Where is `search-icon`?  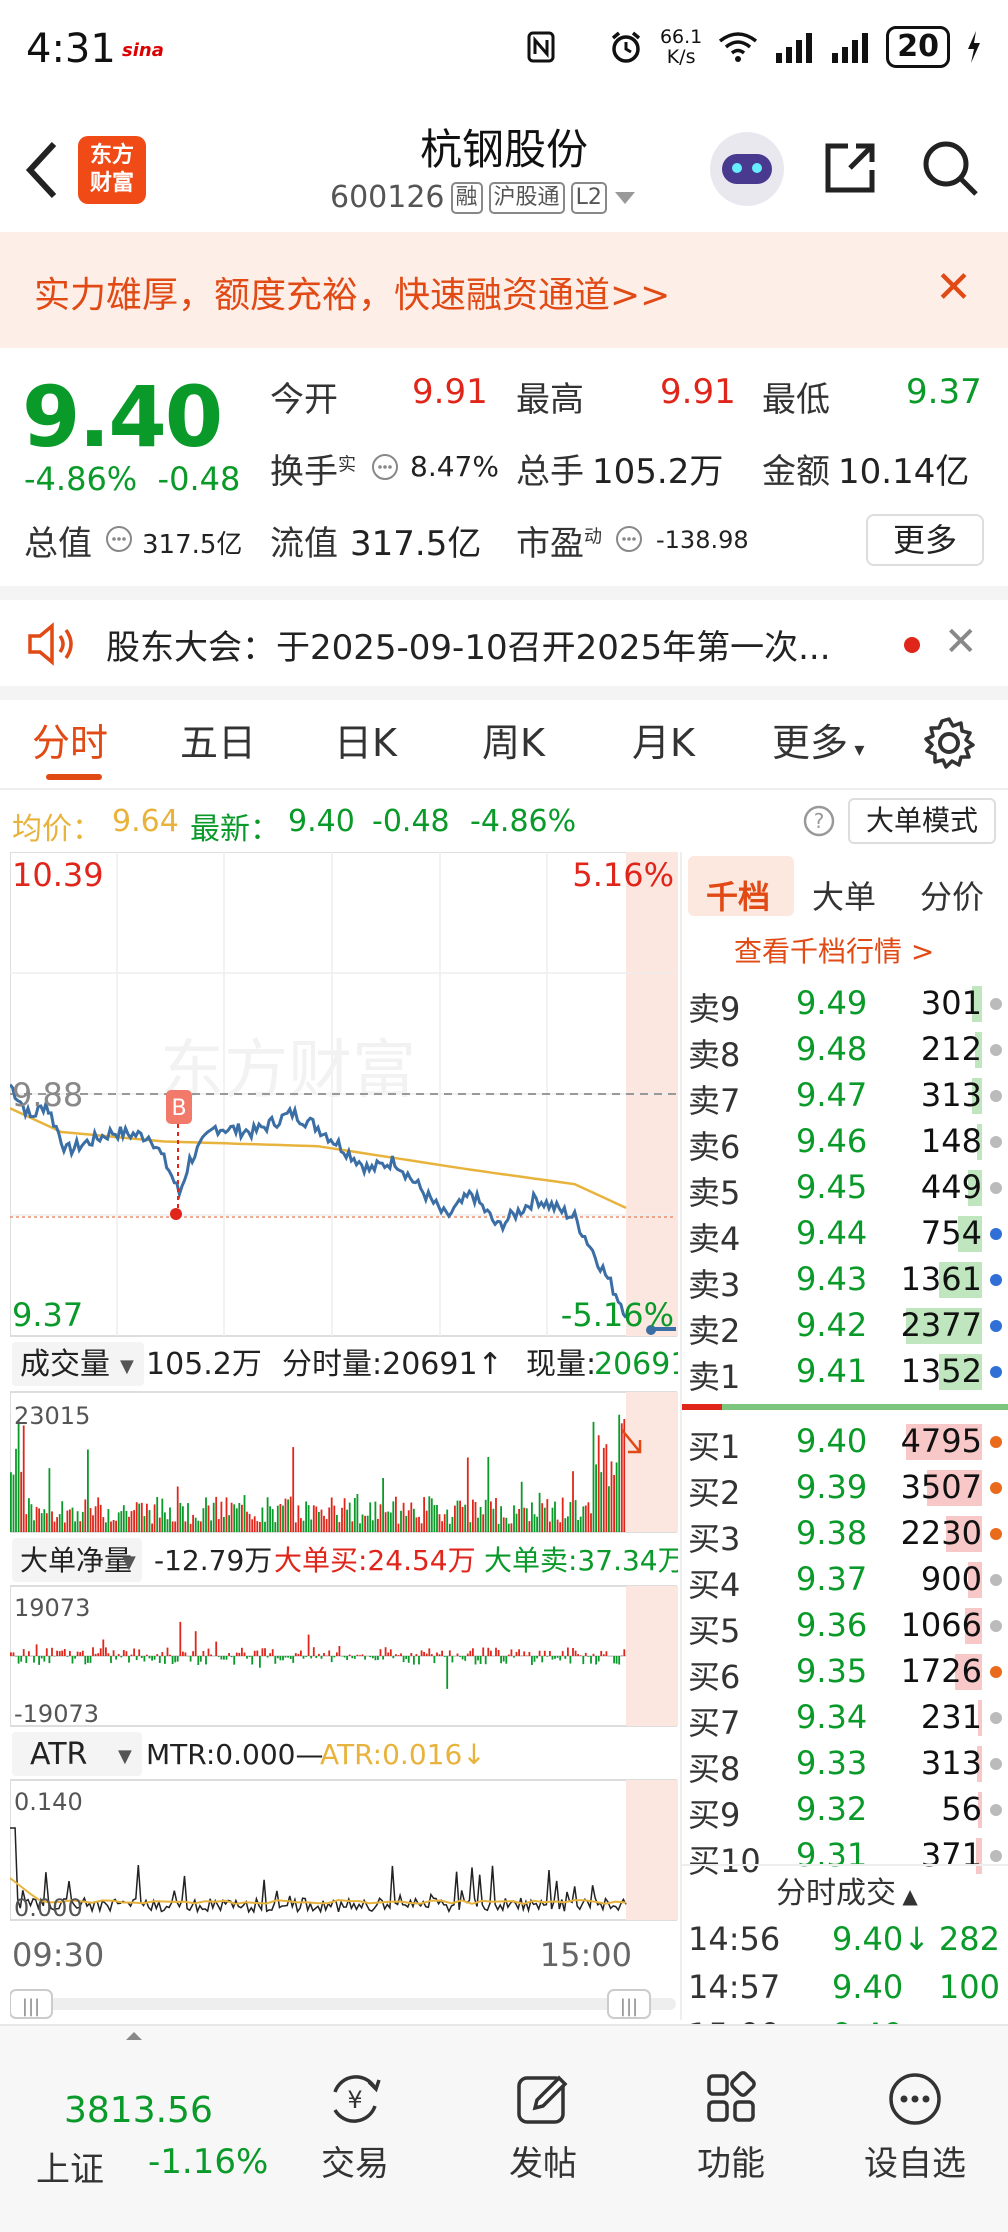
search-icon is located at coordinates (950, 168).